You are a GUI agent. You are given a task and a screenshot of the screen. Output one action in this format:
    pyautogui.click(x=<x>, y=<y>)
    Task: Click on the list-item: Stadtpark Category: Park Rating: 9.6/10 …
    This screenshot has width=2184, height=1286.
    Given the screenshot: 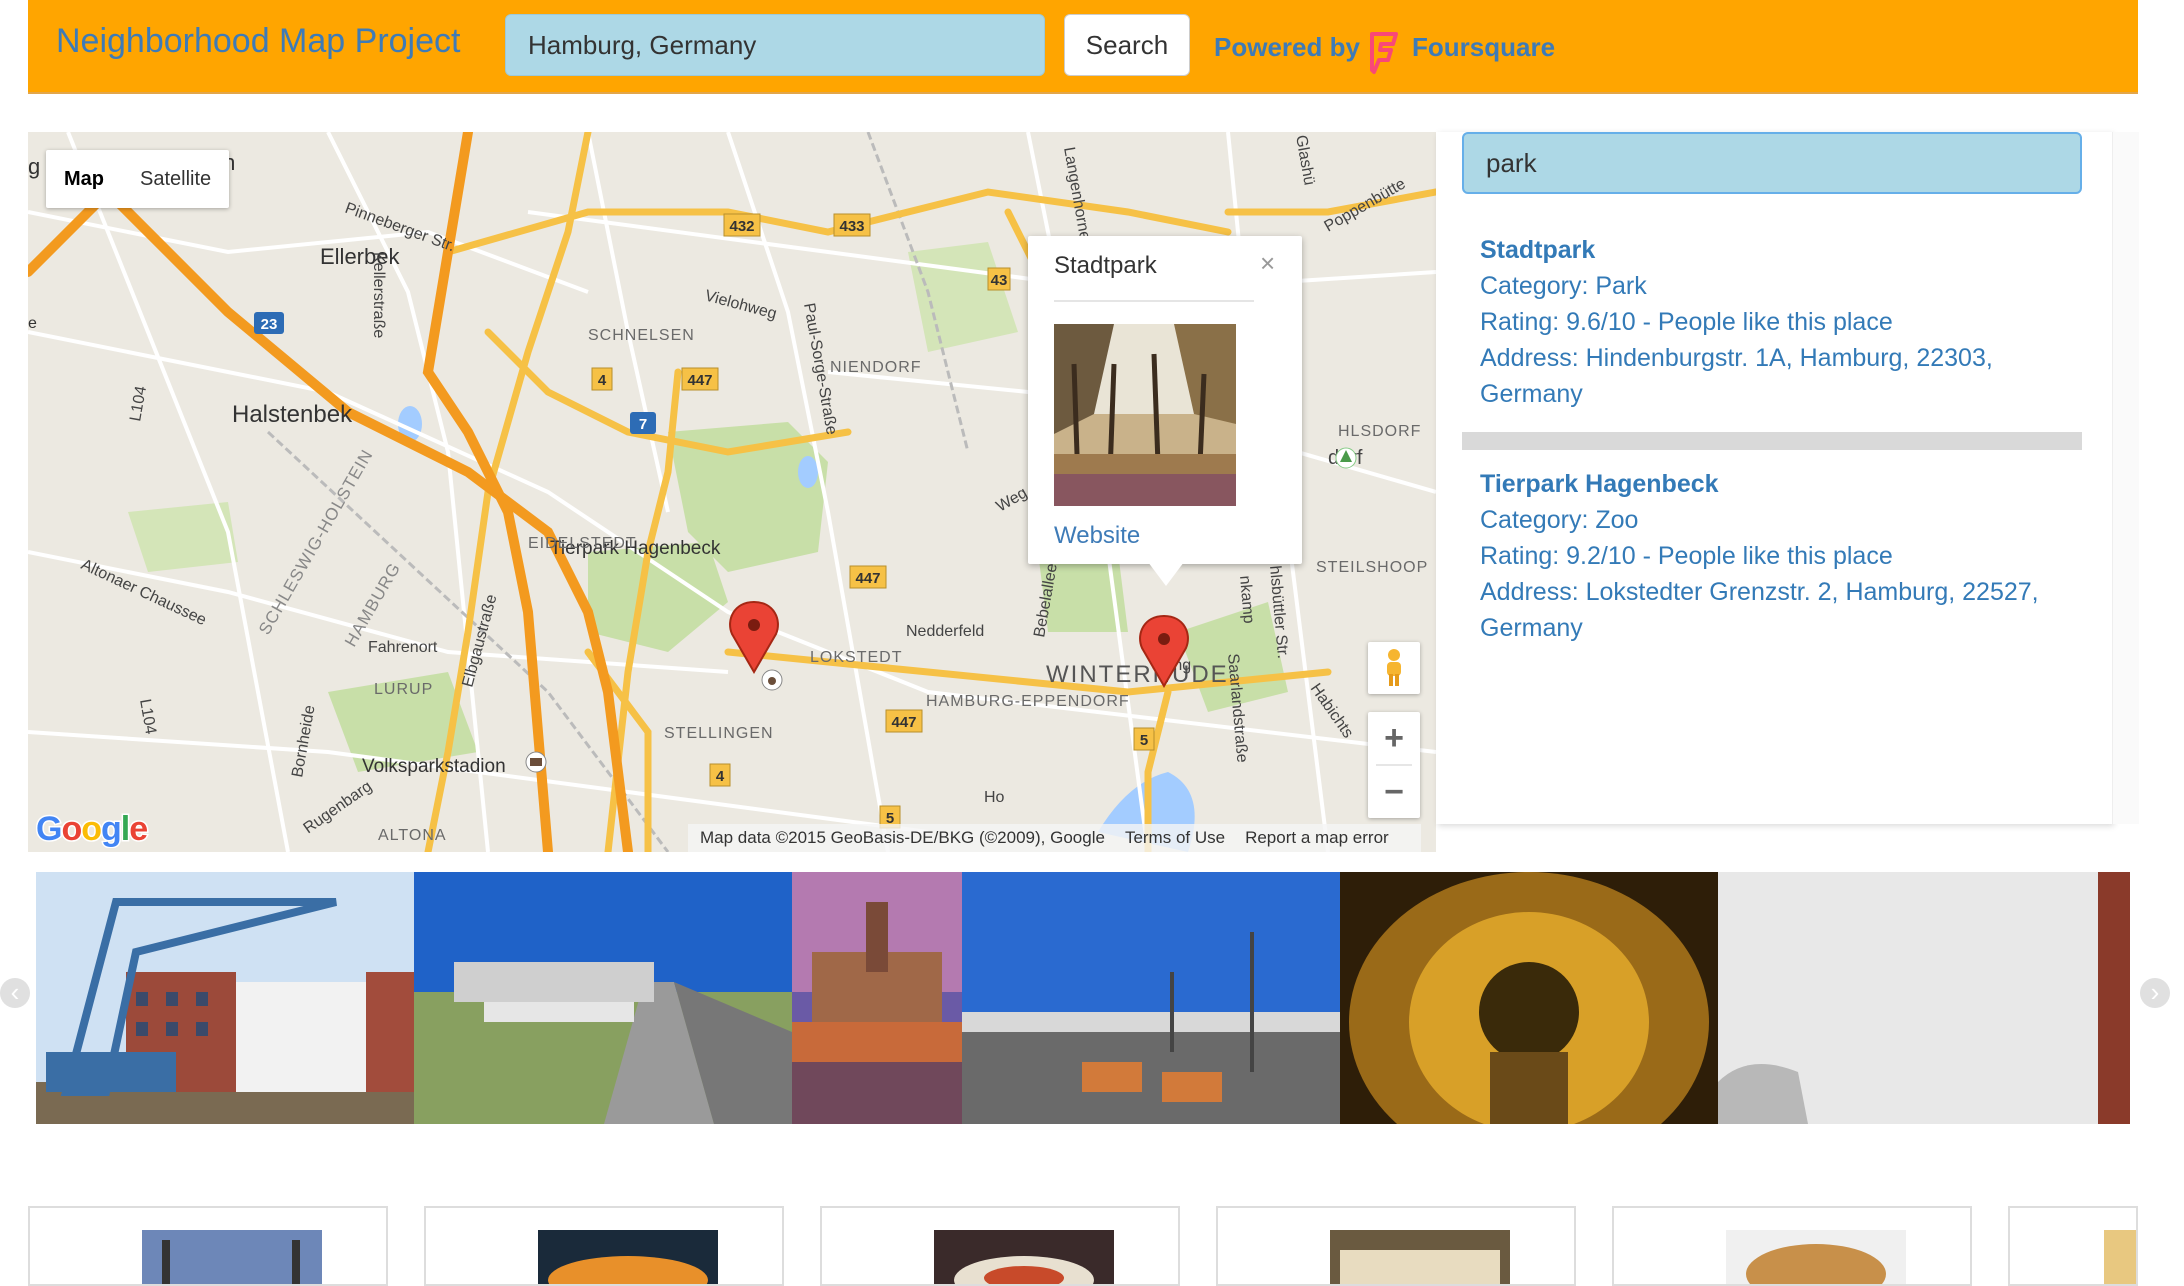 What is the action you would take?
    pyautogui.click(x=1780, y=322)
    